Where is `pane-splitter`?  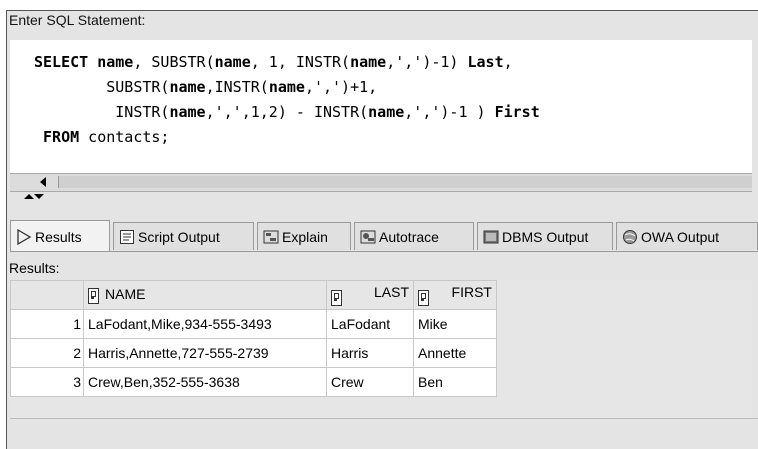 pane-splitter is located at coordinates (381, 199).